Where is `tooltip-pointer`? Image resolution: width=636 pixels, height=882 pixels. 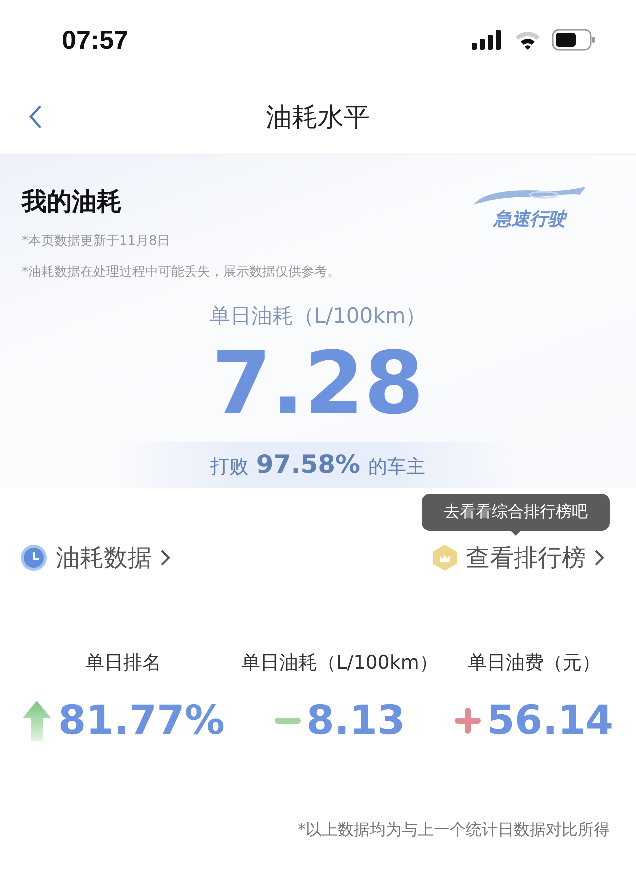 tooltip-pointer is located at coordinates (516, 533).